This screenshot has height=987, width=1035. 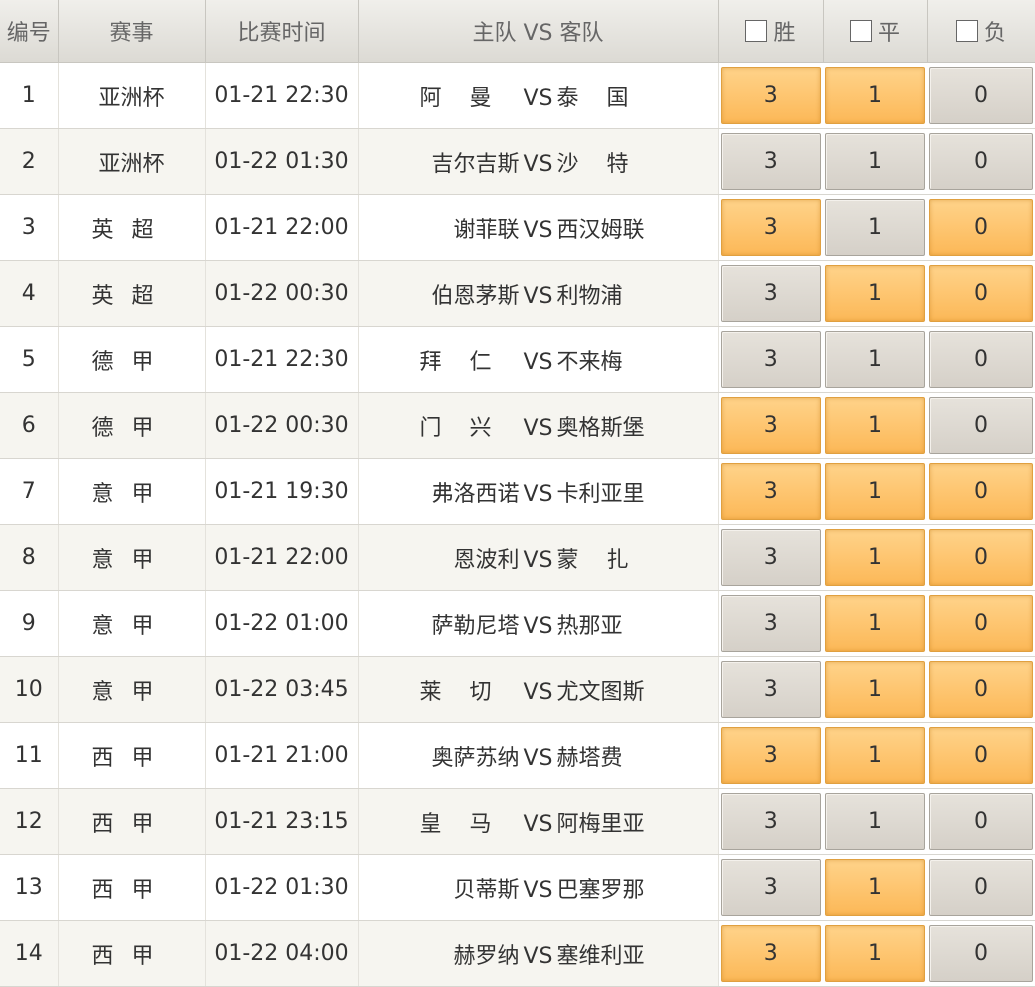 I want to click on header-draw-select: 平, so click(x=875, y=31).